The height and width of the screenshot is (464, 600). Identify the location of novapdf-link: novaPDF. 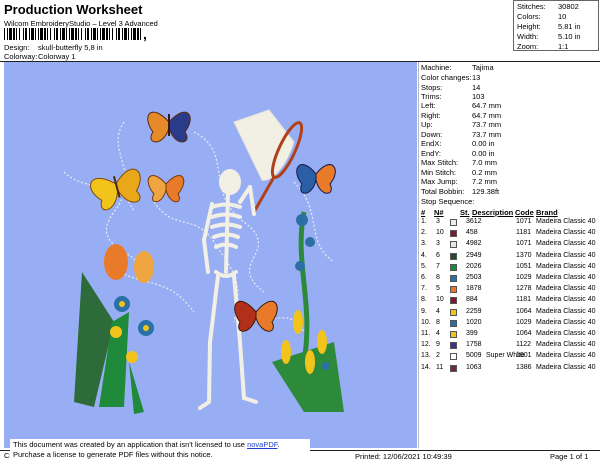
(262, 444).